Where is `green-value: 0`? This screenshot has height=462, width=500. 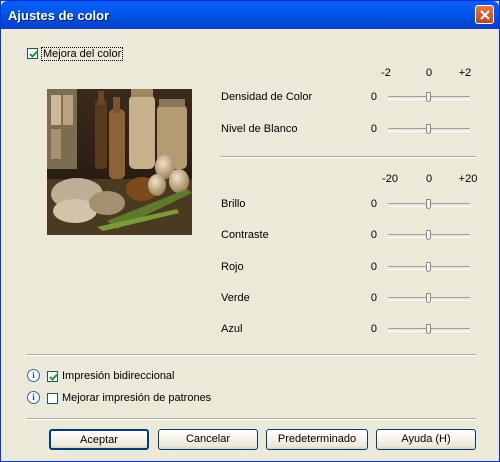
green-value: 0 is located at coordinates (373, 298).